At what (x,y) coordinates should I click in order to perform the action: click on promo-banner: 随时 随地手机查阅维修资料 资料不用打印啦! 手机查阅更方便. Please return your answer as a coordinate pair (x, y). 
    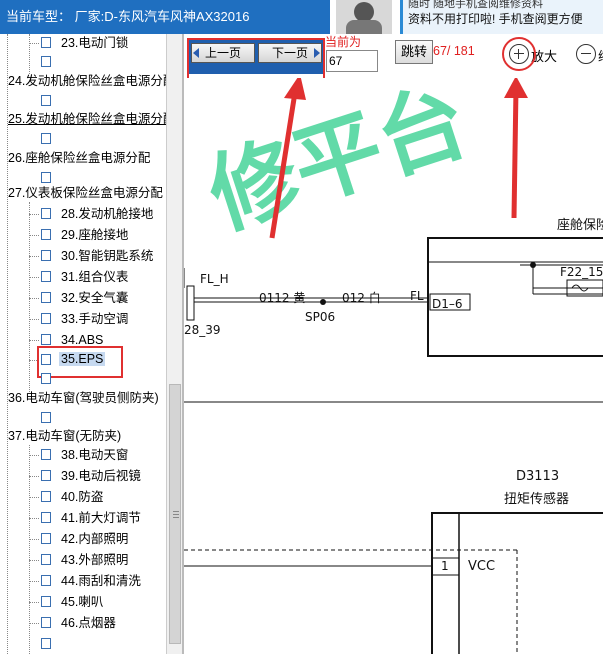
    Looking at the image, I should click on (466, 17).